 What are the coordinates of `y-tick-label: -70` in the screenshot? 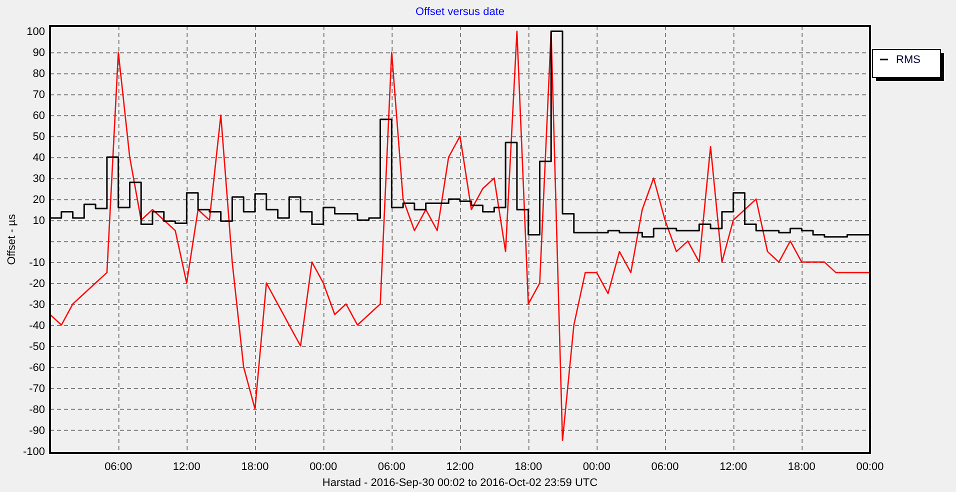 It's located at (37, 388).